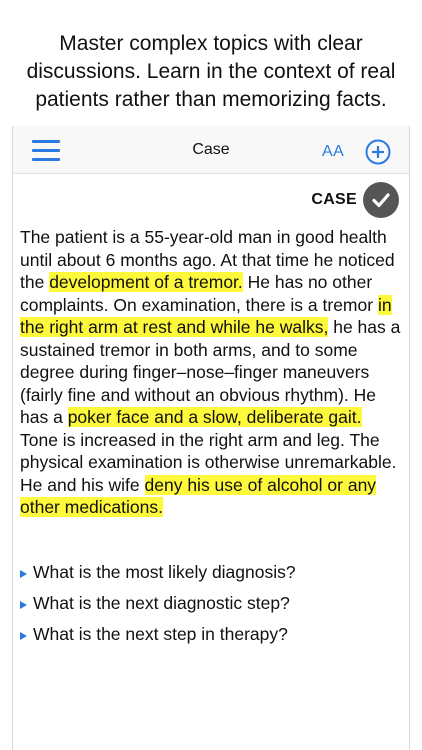  I want to click on add-button, so click(378, 152).